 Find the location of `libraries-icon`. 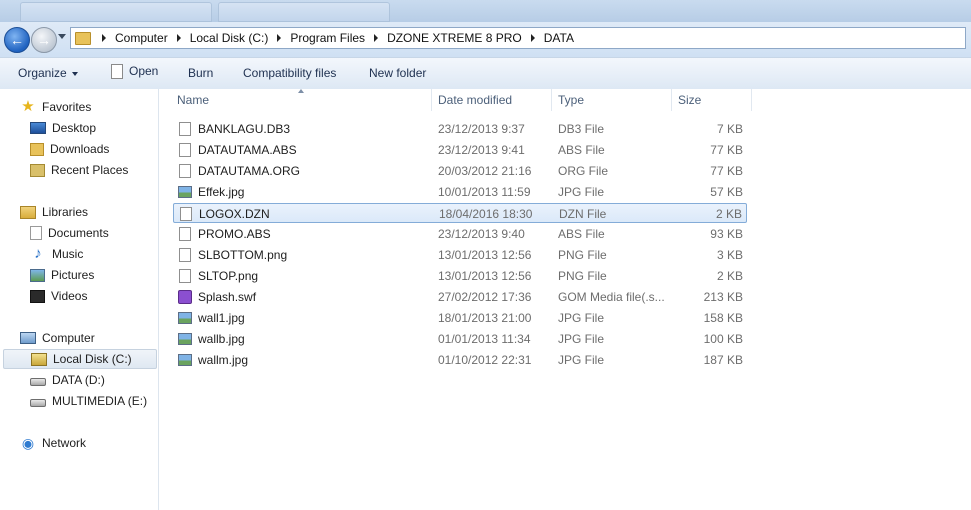

libraries-icon is located at coordinates (28, 212).